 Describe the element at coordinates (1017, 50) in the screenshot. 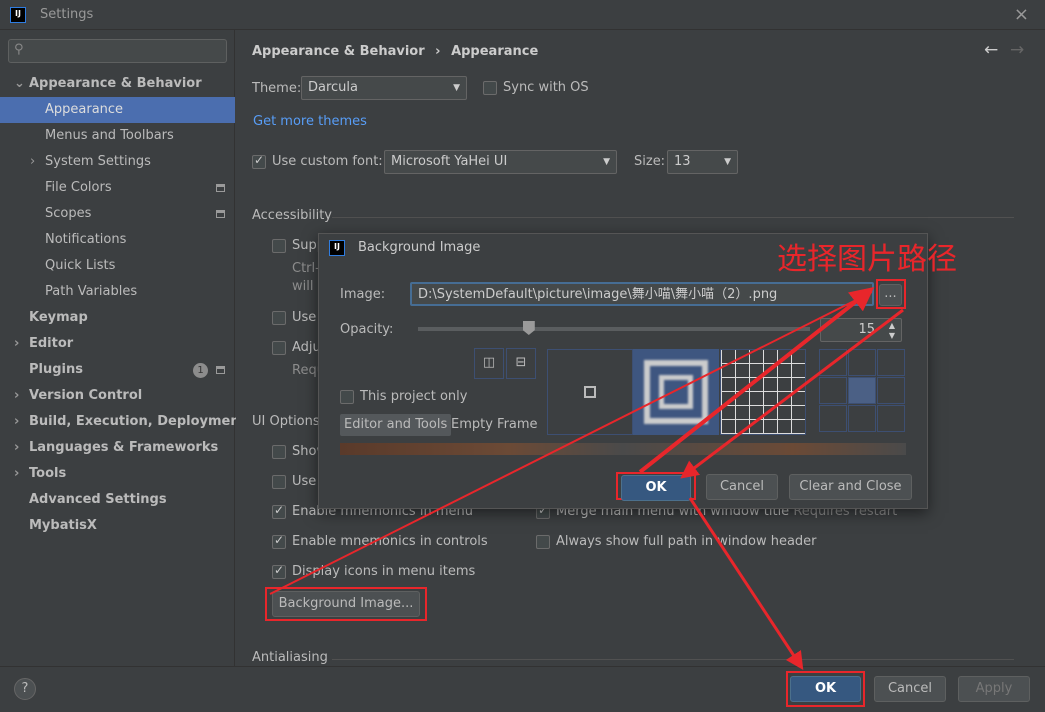

I see `forward-arrow-icon: →` at that location.